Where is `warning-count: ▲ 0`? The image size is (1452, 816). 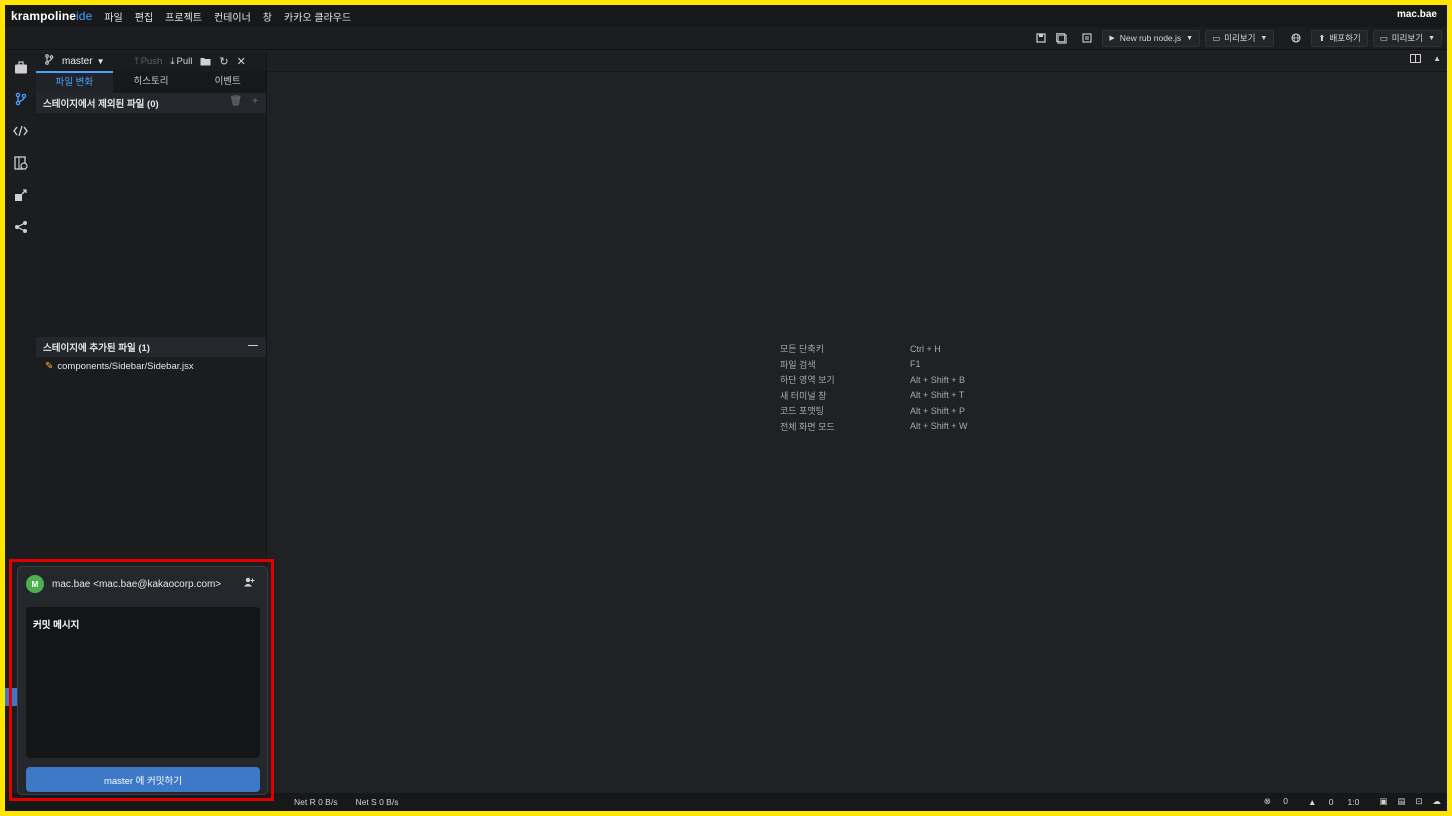 warning-count: ▲ 0 is located at coordinates (1316, 802).